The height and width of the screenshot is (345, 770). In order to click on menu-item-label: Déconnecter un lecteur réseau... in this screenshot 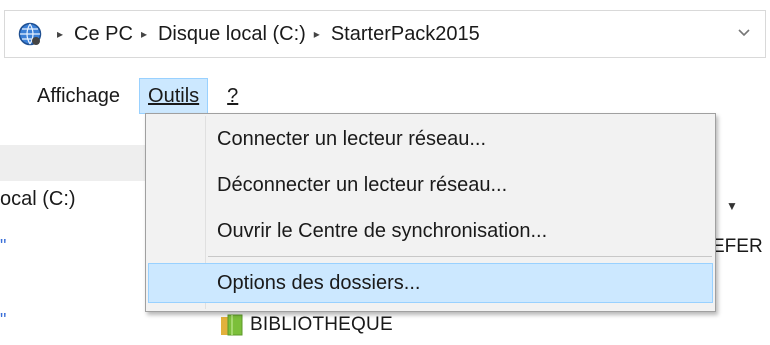, I will do `click(362, 184)`.